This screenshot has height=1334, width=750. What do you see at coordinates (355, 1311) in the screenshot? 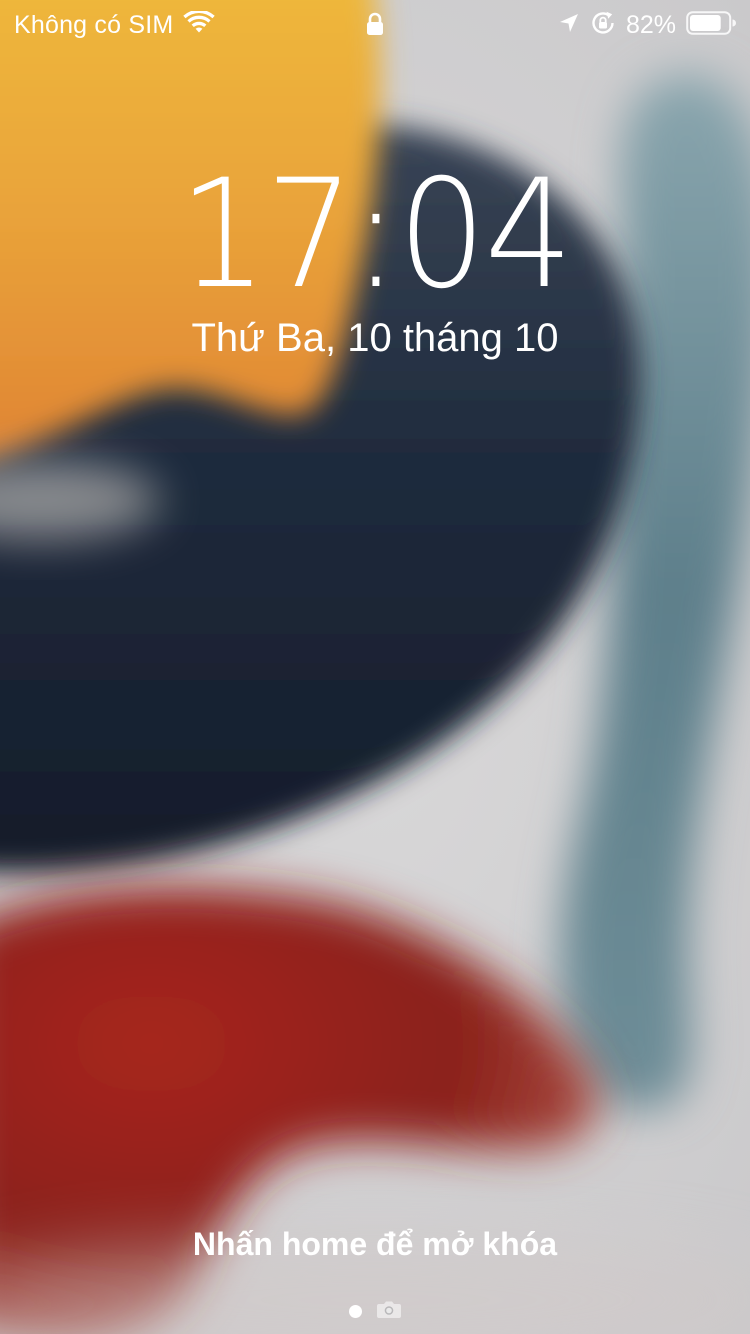
I see `page-dot` at bounding box center [355, 1311].